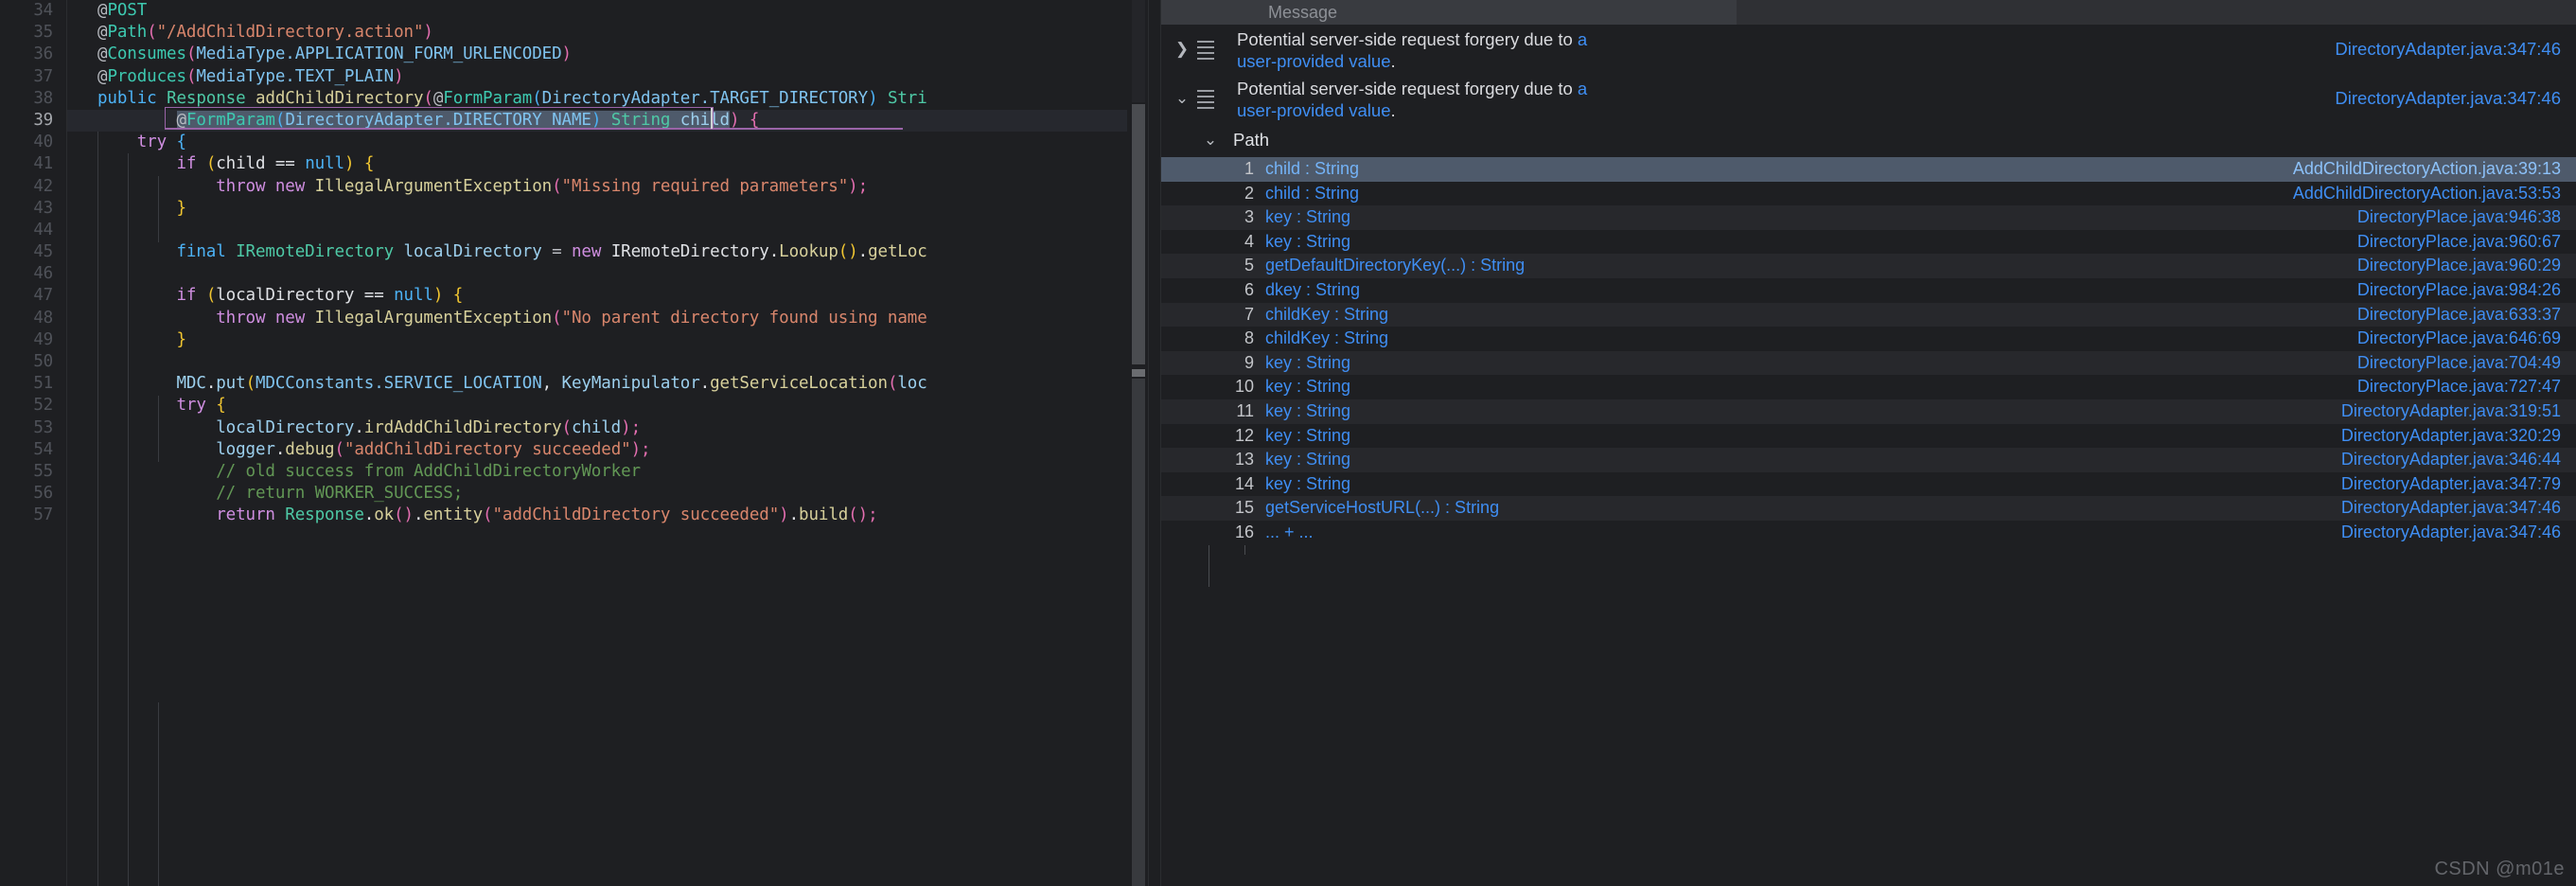 The height and width of the screenshot is (886, 2576). Describe the element at coordinates (33, 405) in the screenshot. I see `line-number: 52` at that location.